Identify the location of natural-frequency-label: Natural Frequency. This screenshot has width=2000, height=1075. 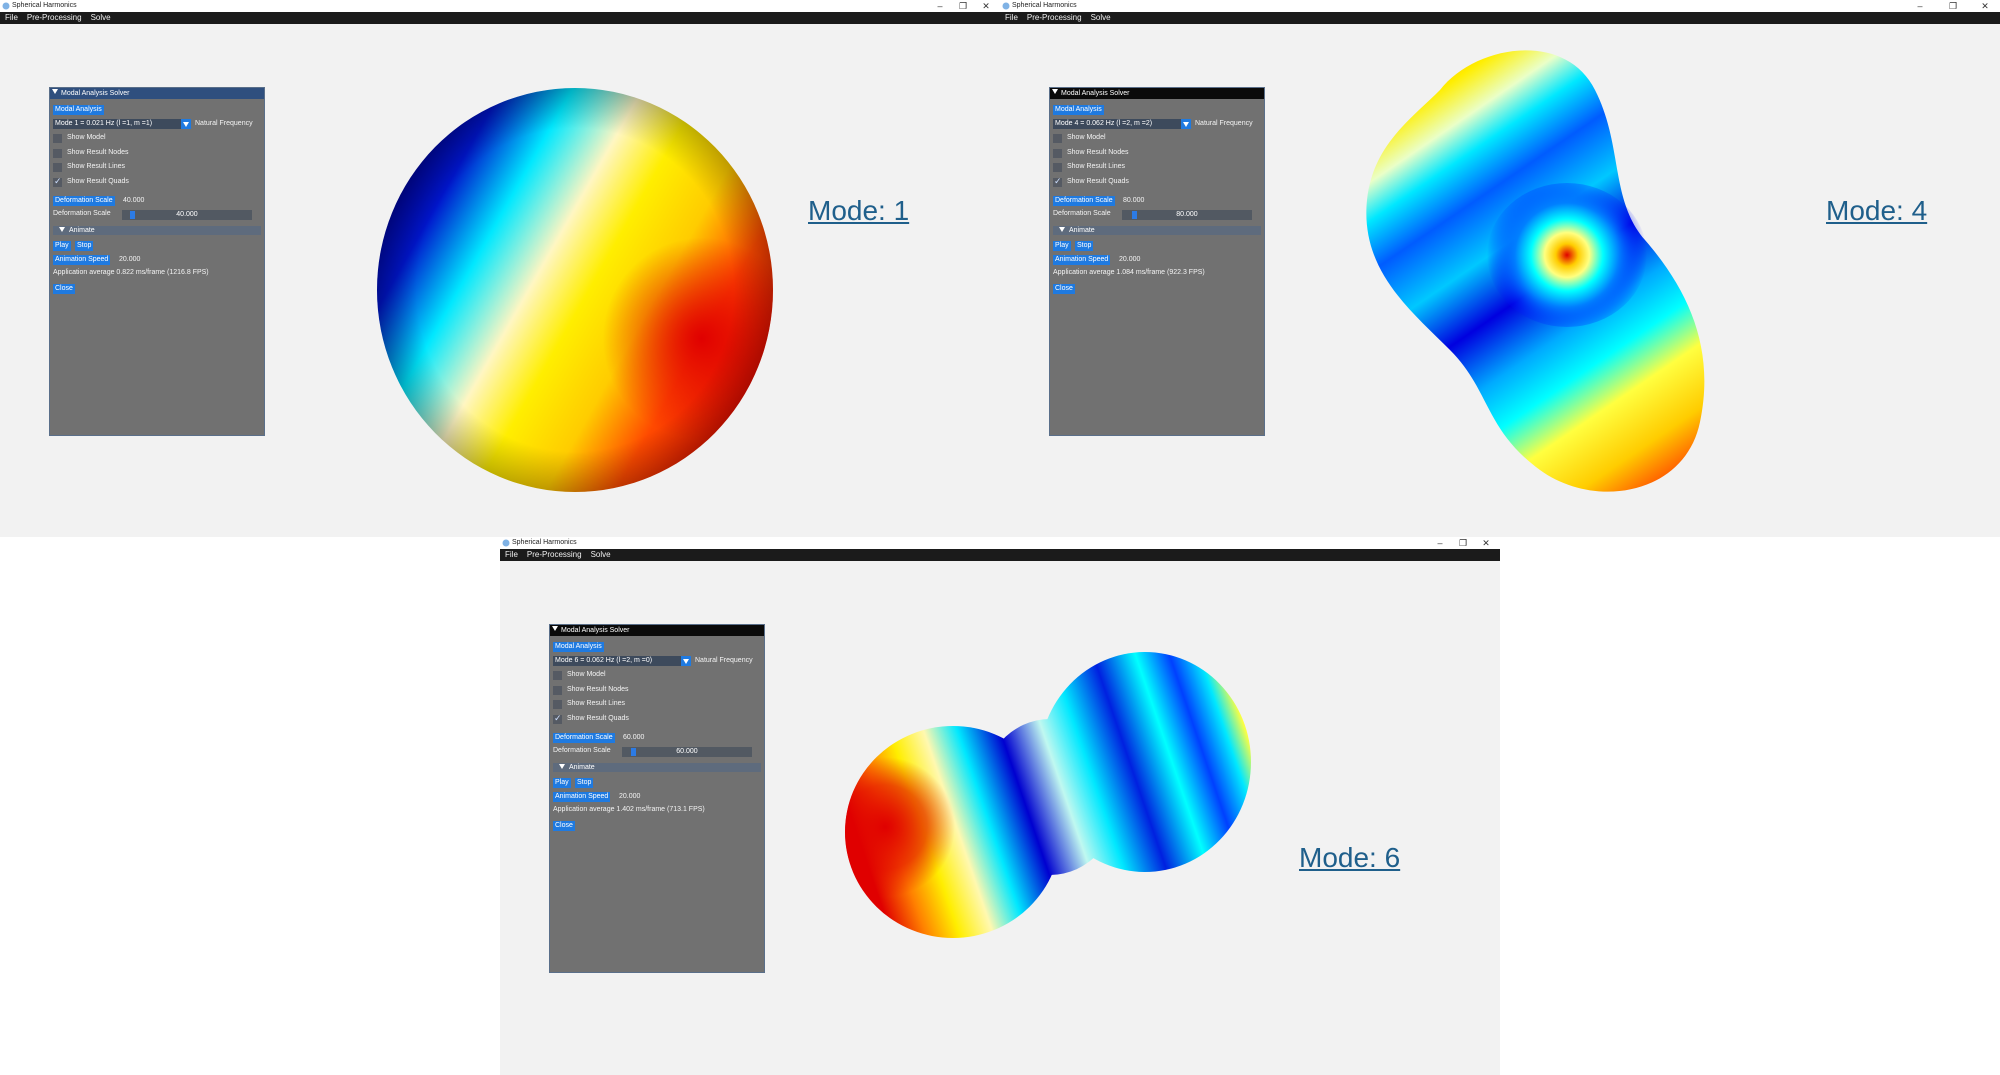
(224, 123).